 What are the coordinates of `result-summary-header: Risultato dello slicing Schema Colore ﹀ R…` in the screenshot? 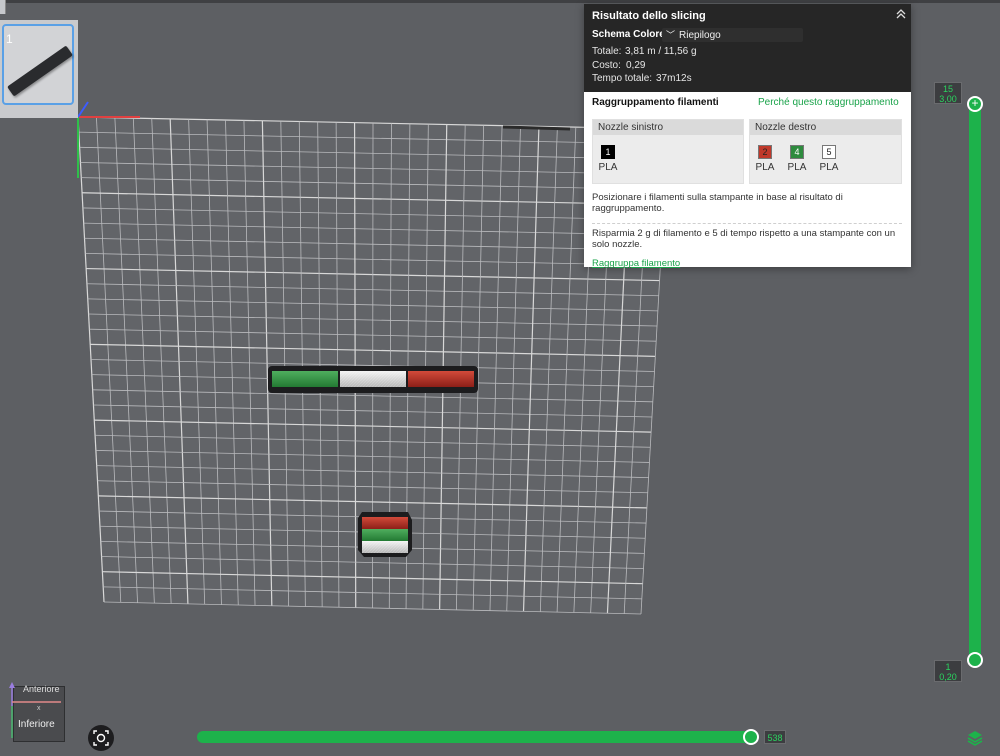 It's located at (747, 48).